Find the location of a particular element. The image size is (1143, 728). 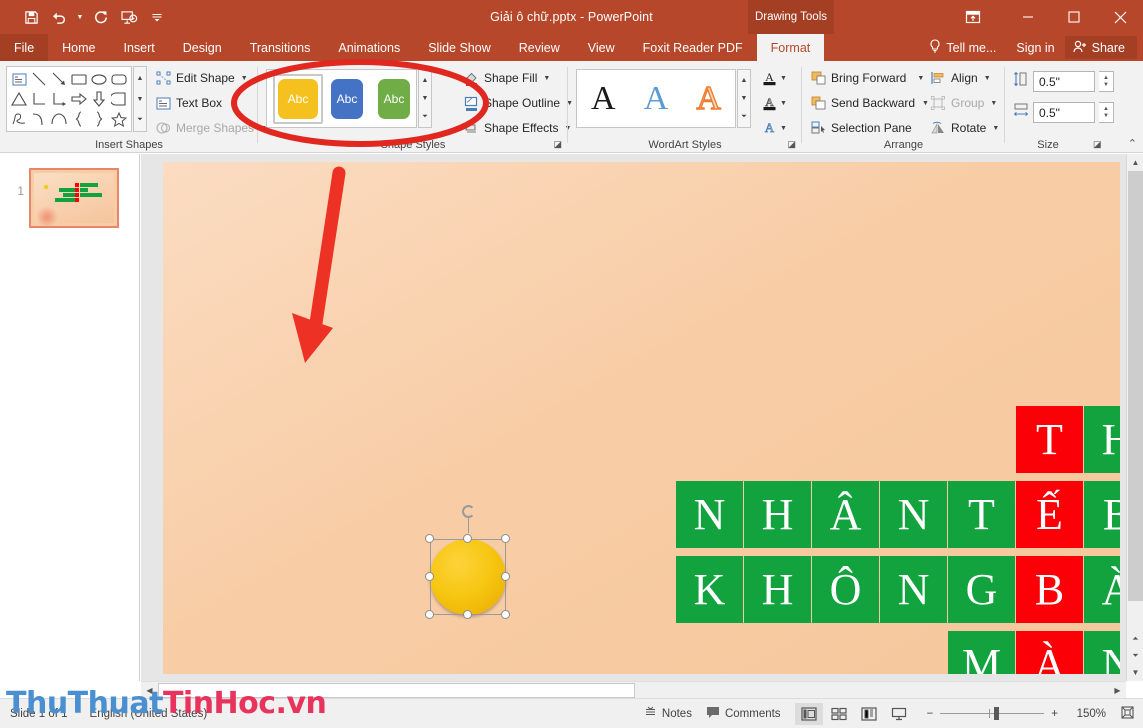

zoom-in-button: + is located at coordinates (1054, 714).